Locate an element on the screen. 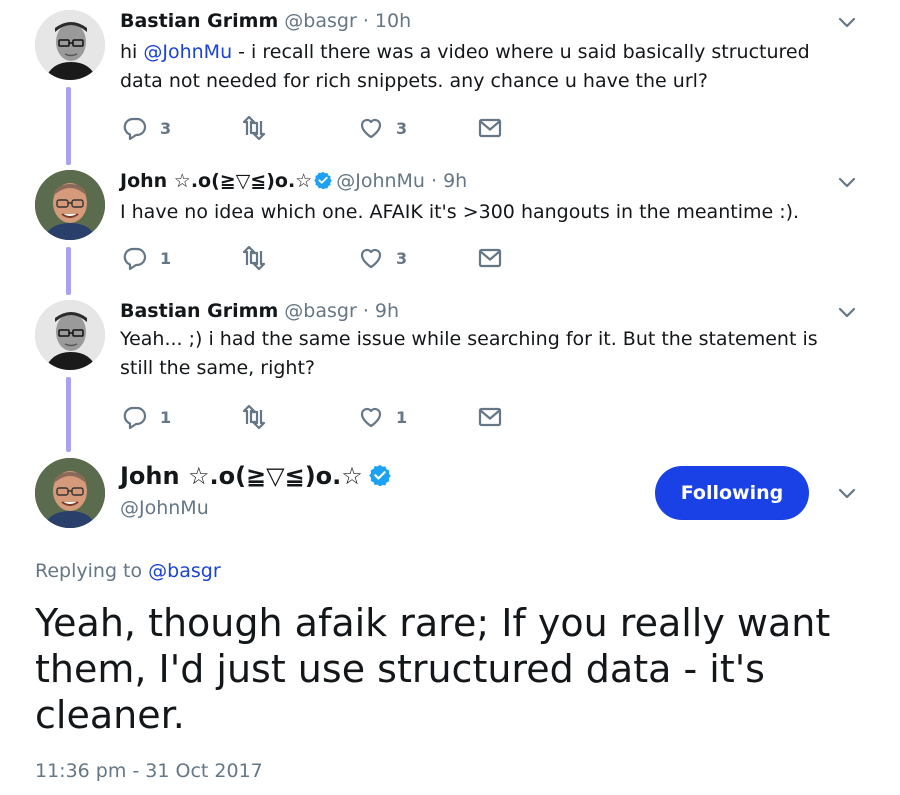  reply-count: 3 is located at coordinates (166, 128).